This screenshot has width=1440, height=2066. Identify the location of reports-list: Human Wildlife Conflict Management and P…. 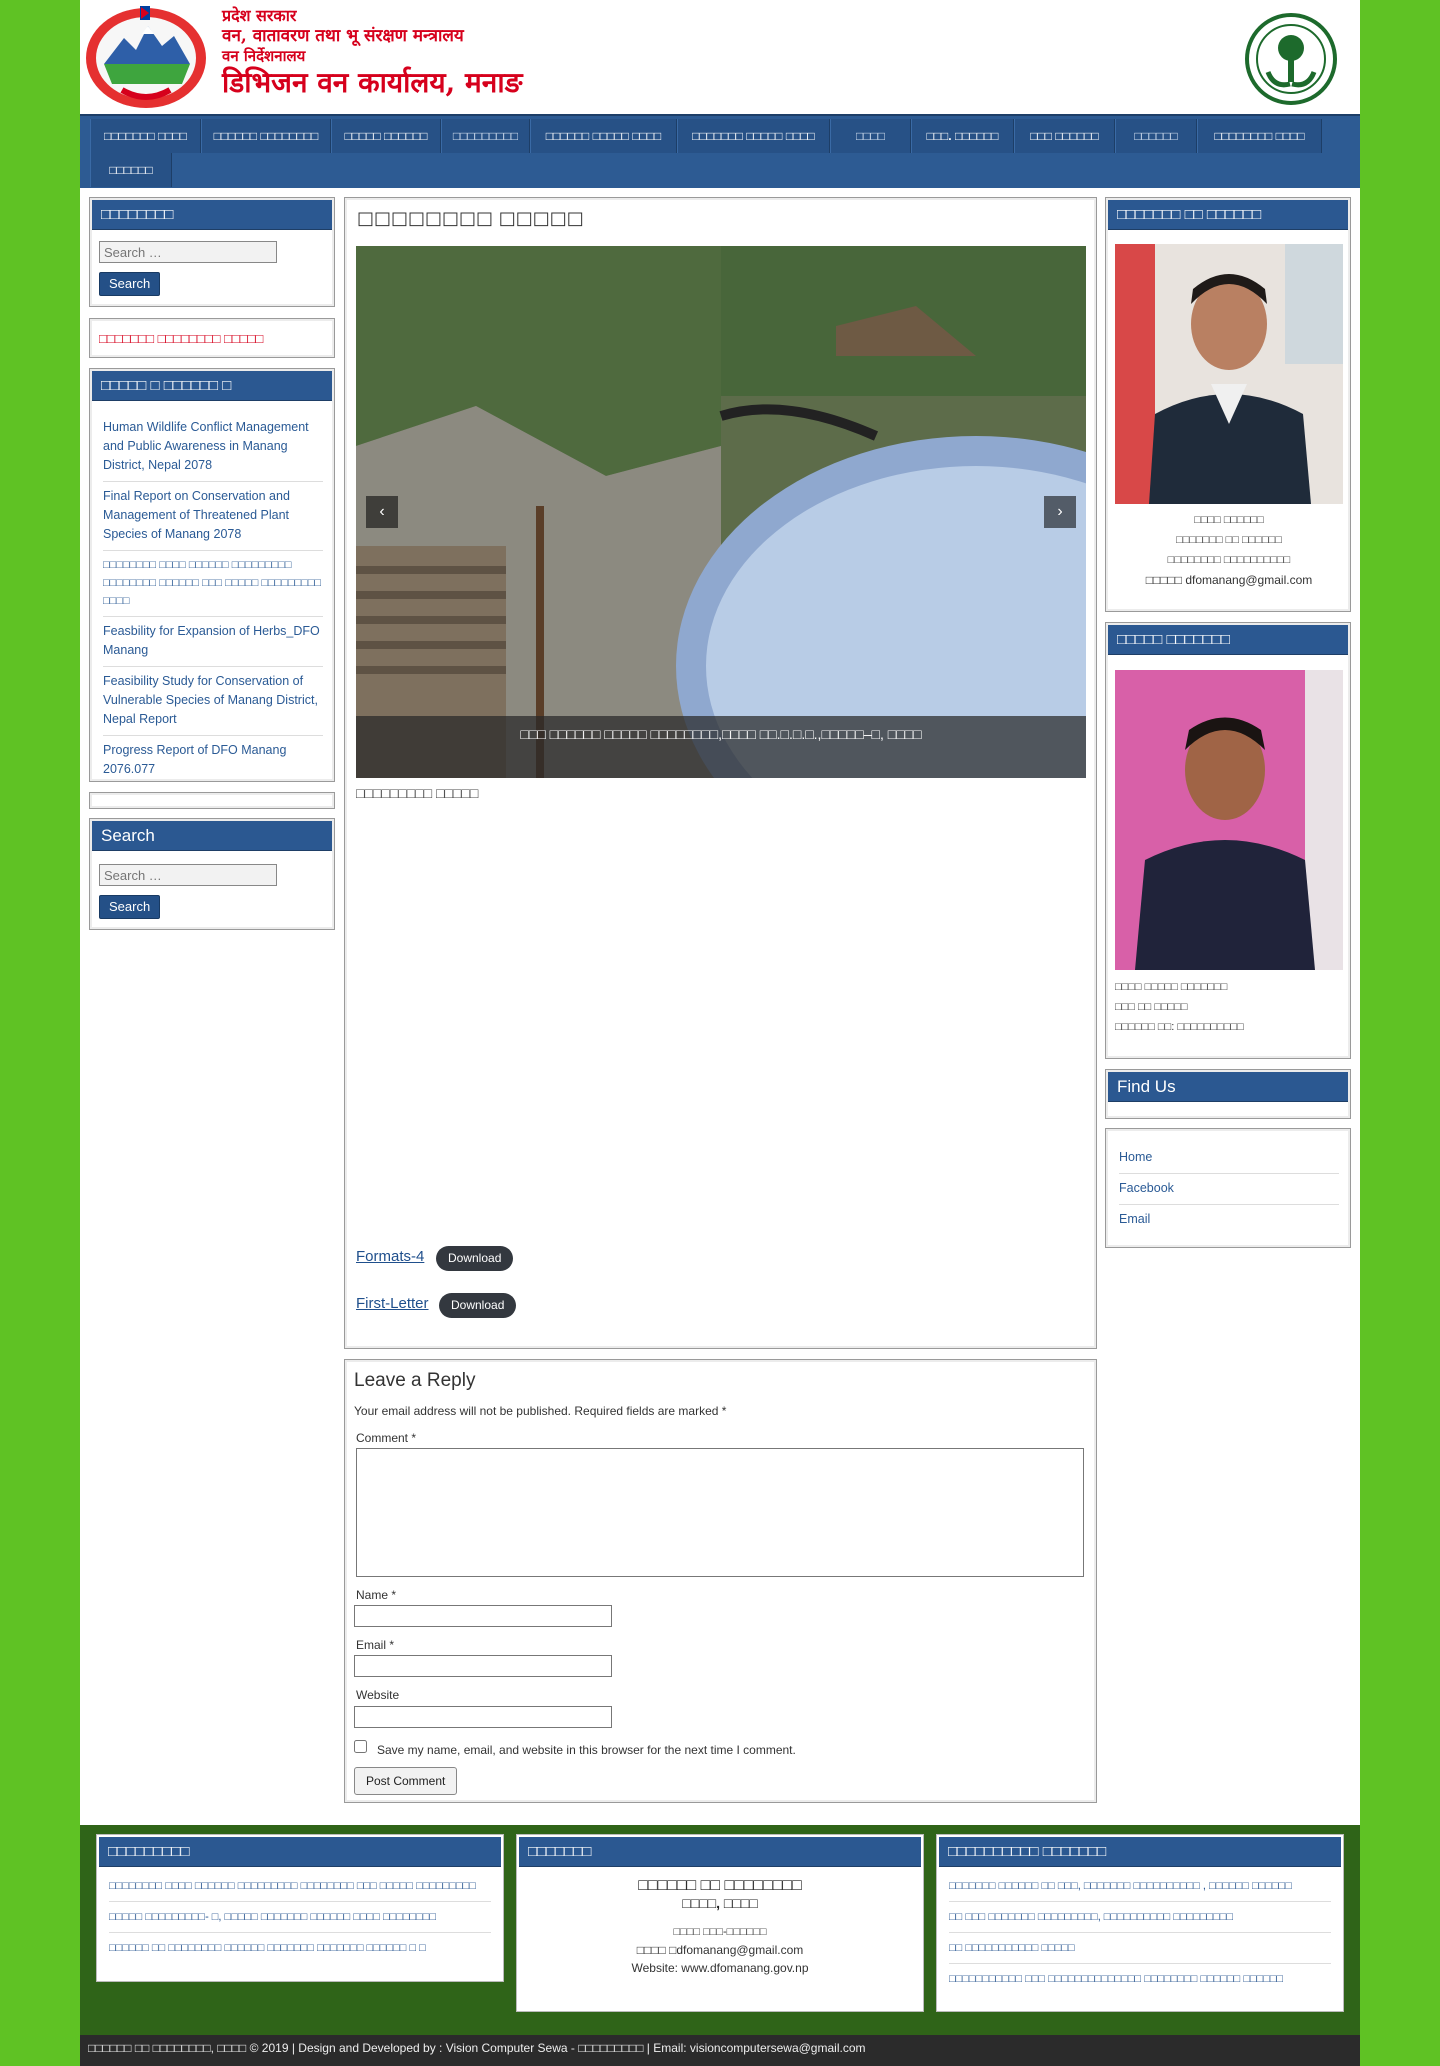
(213, 599).